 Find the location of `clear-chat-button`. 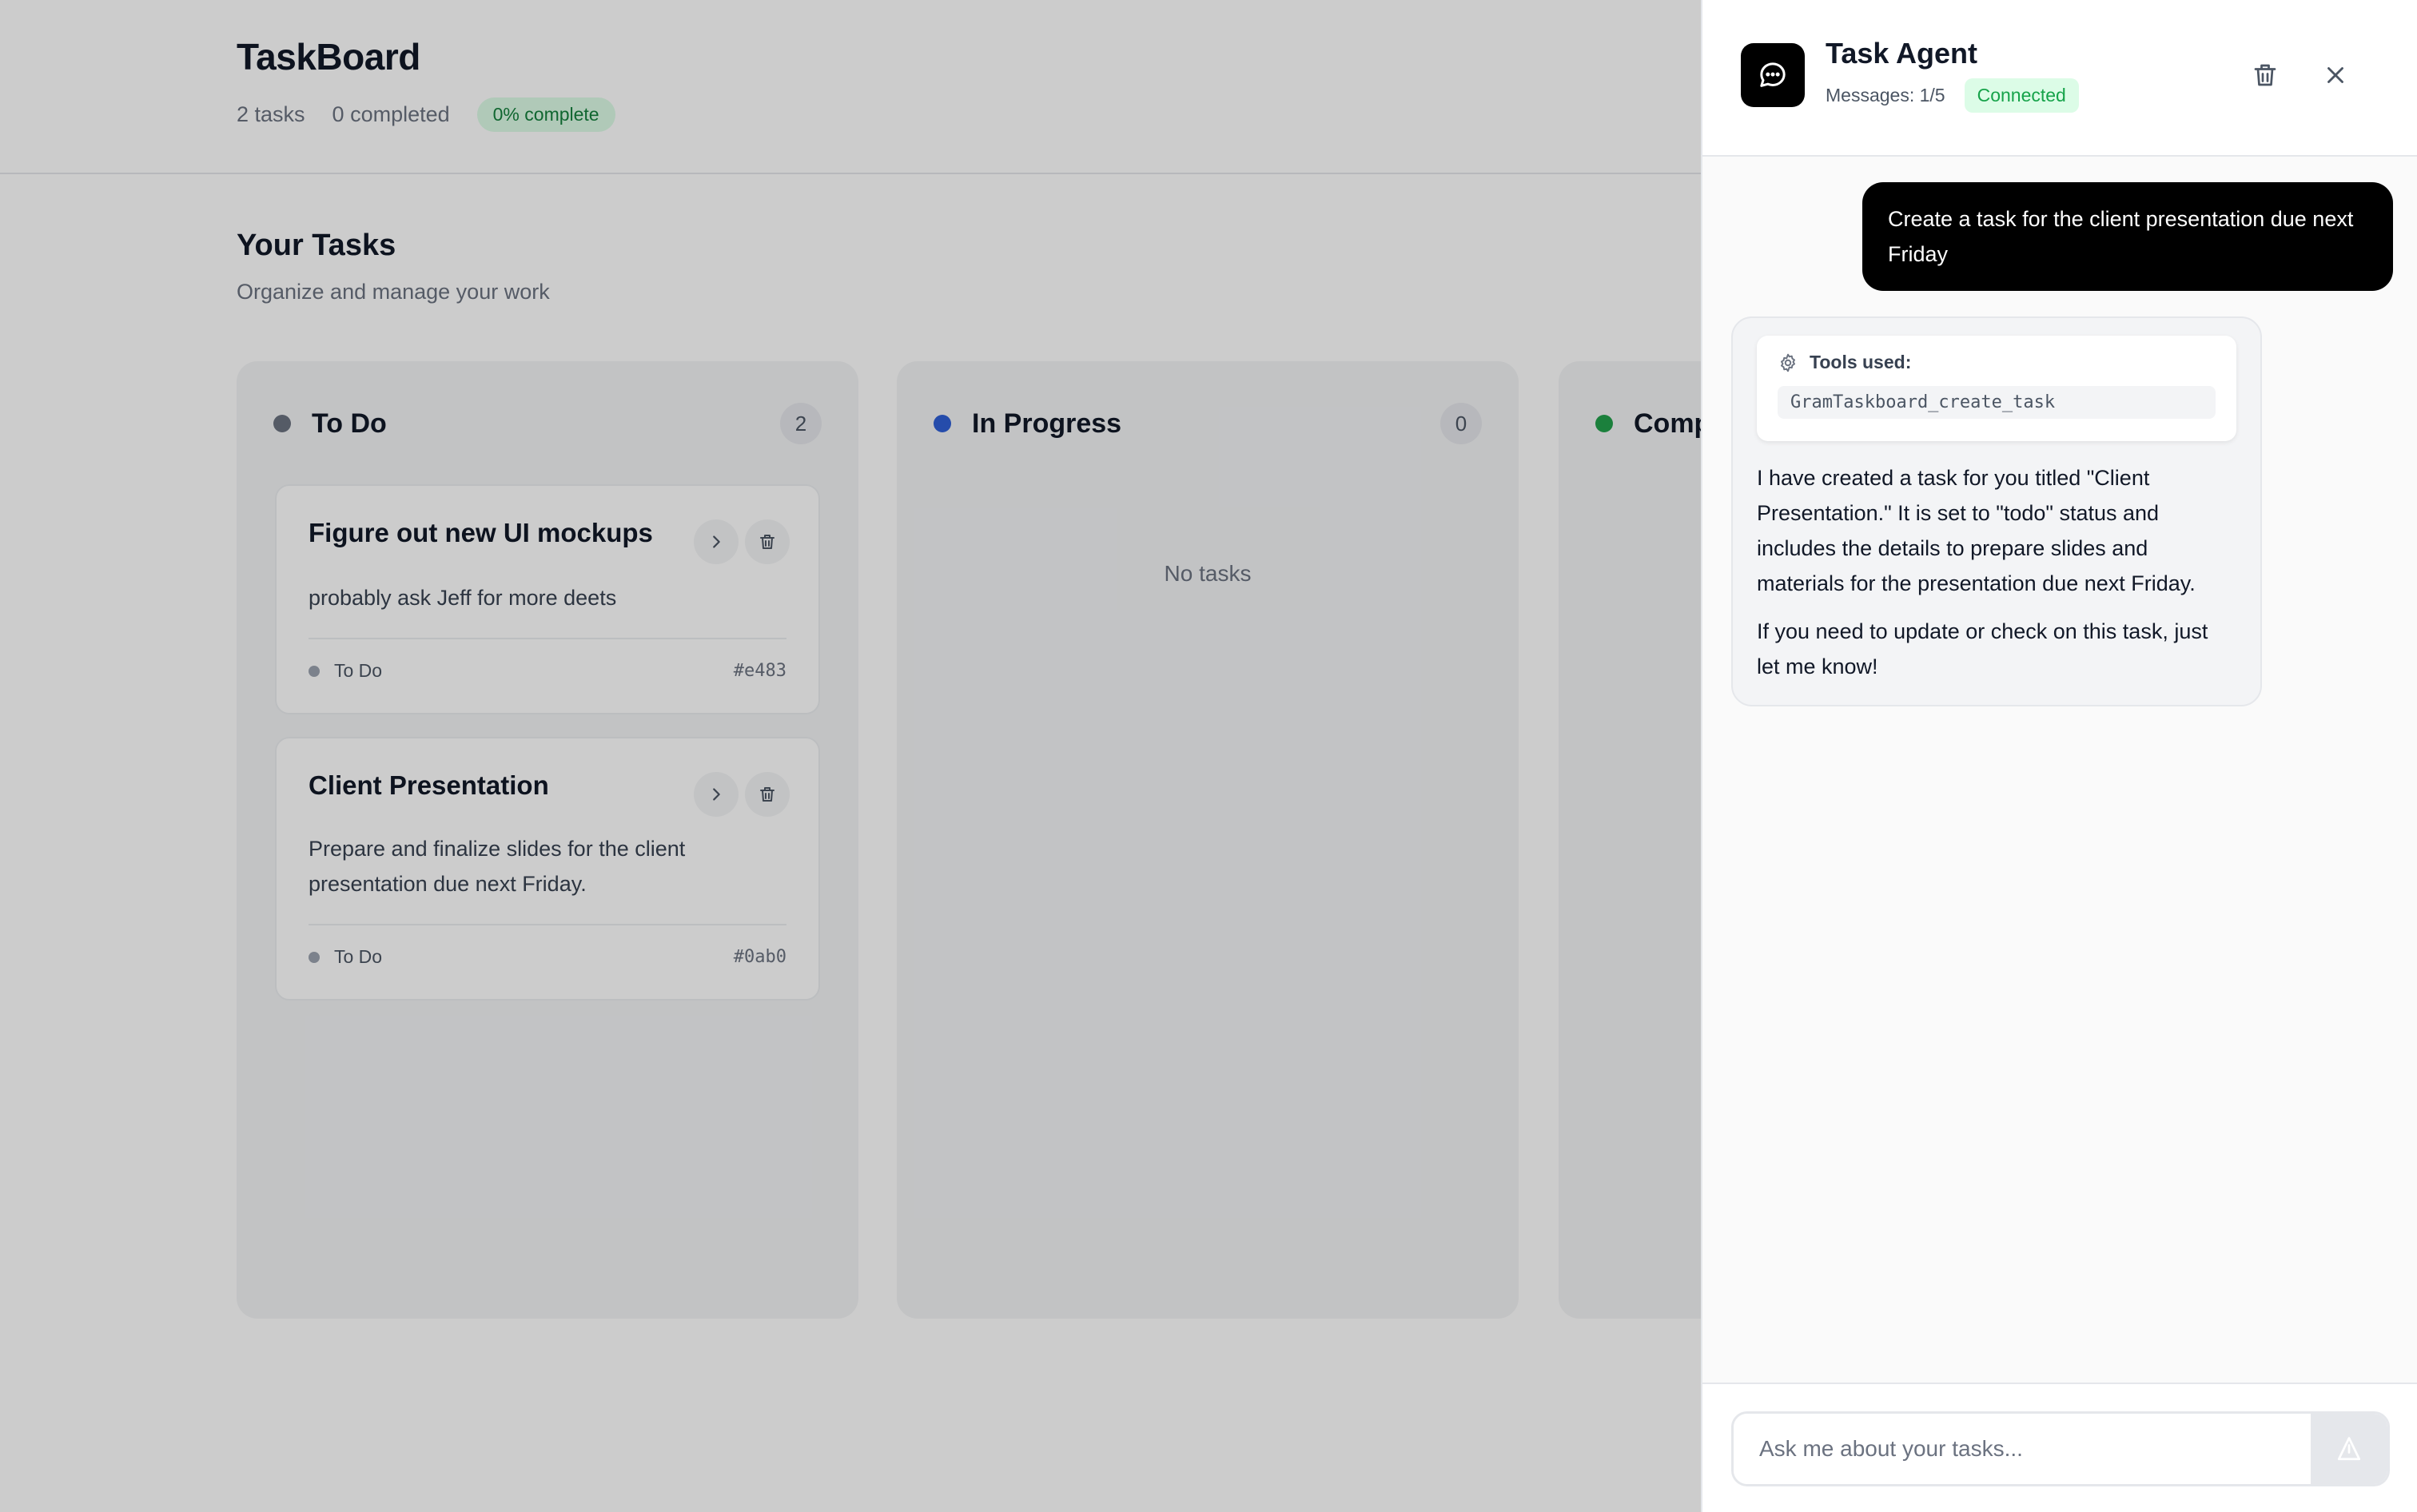

clear-chat-button is located at coordinates (2265, 75).